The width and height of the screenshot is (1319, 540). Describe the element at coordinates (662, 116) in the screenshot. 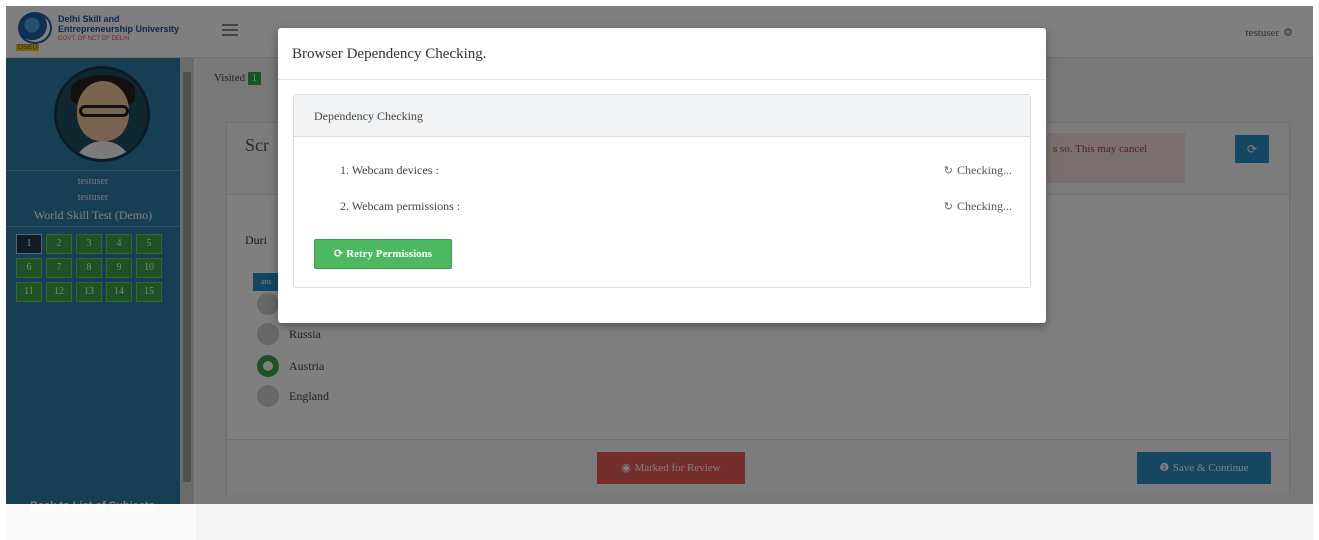

I see `panel-heading: Dependency Checking` at that location.